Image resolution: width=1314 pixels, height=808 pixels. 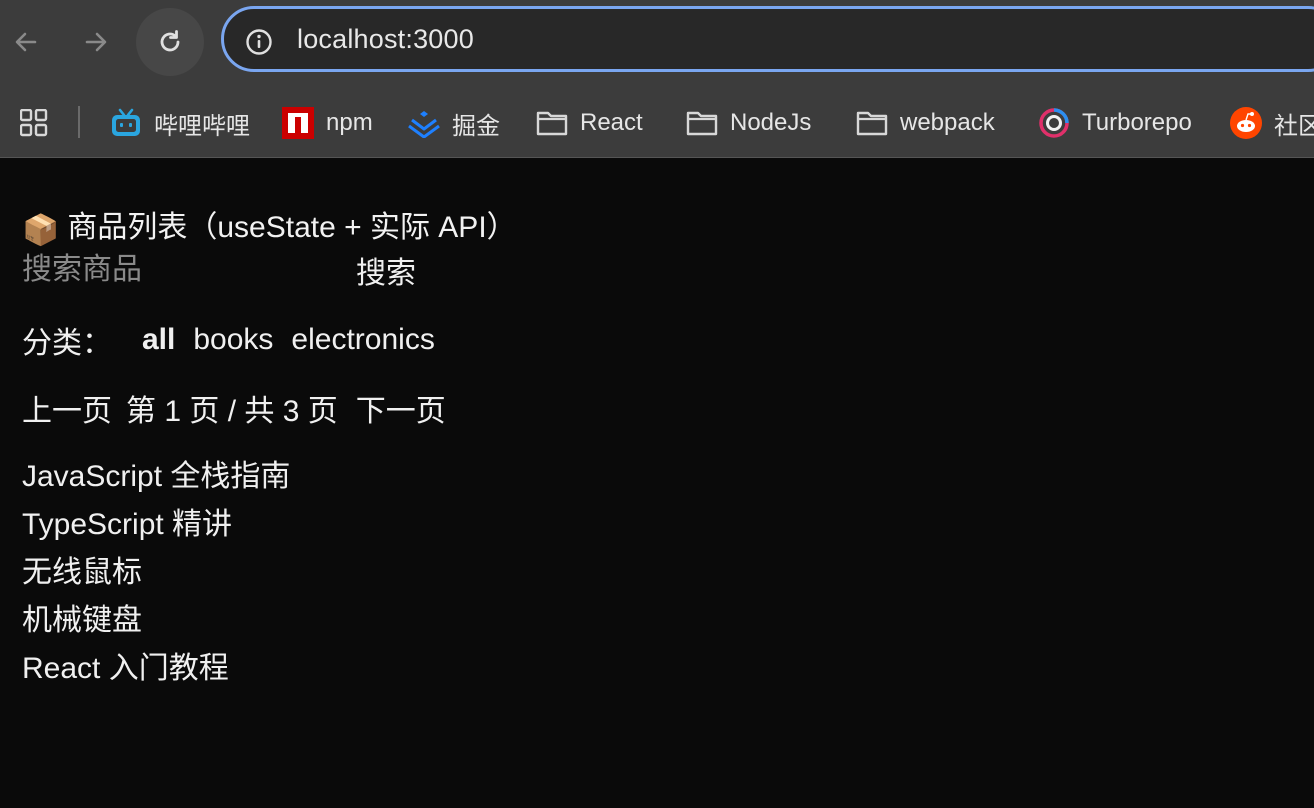 What do you see at coordinates (292, 227) in the screenshot?
I see `page-title-text: 商品列表（useState + 实际 API）` at bounding box center [292, 227].